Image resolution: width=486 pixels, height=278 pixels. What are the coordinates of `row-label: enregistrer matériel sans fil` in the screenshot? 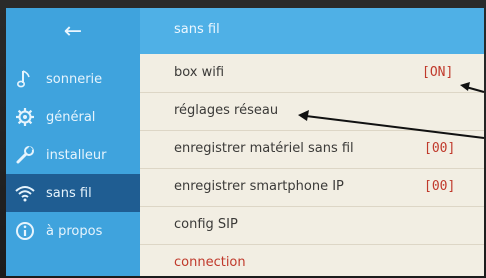 It's located at (264, 148).